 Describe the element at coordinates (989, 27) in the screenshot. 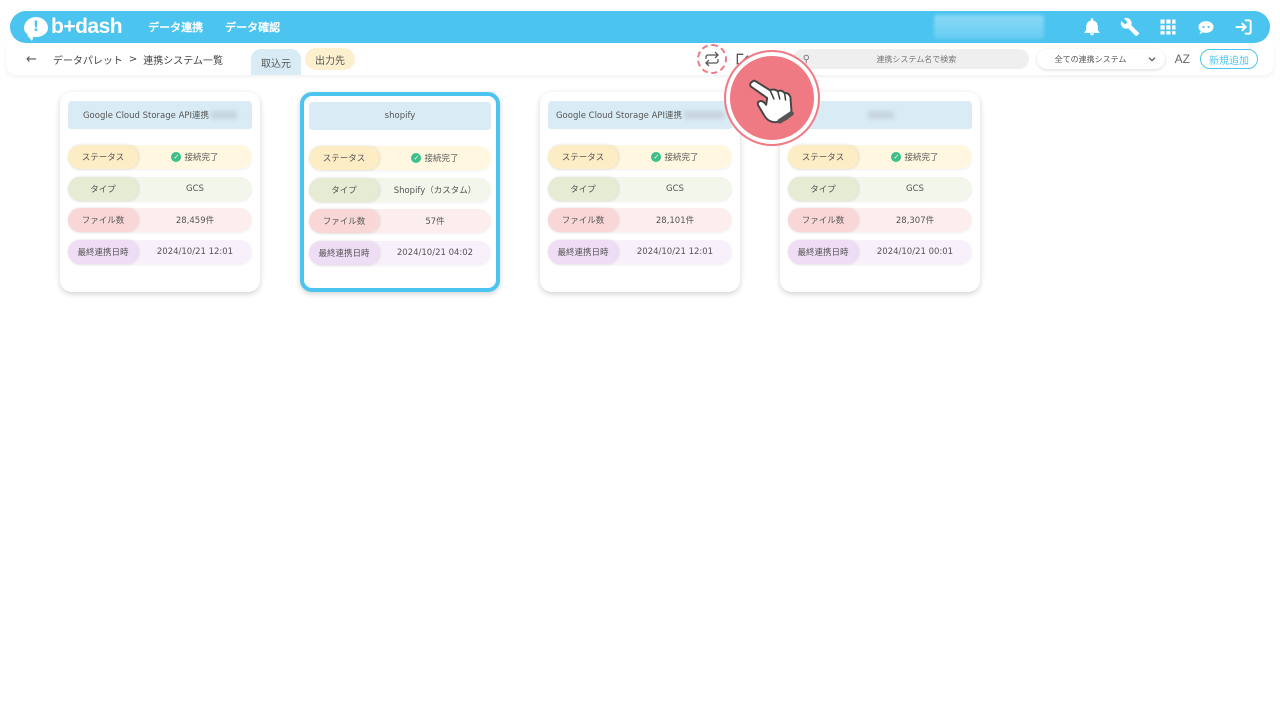

I see `user-info-blurred` at that location.